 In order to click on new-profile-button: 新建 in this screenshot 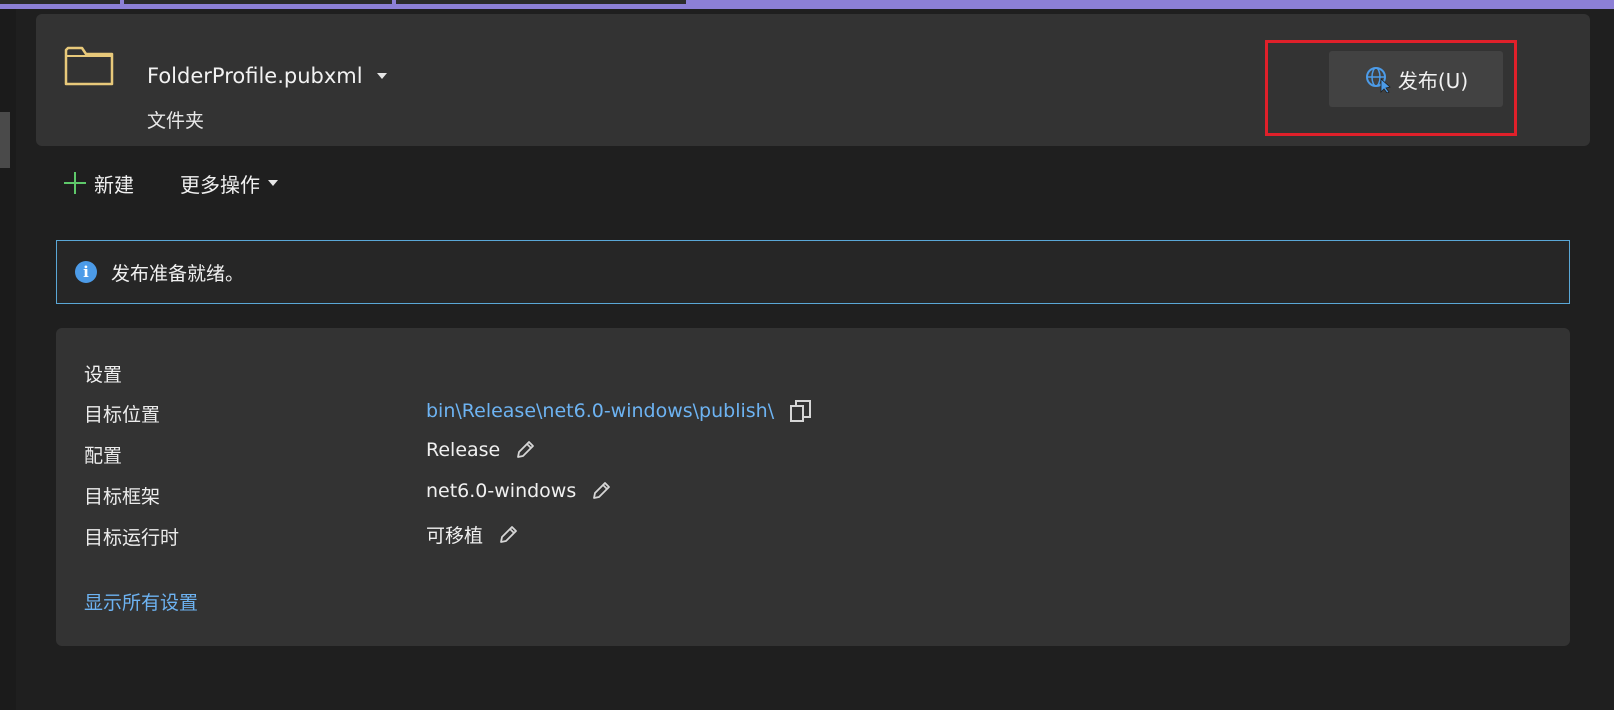, I will do `click(99, 183)`.